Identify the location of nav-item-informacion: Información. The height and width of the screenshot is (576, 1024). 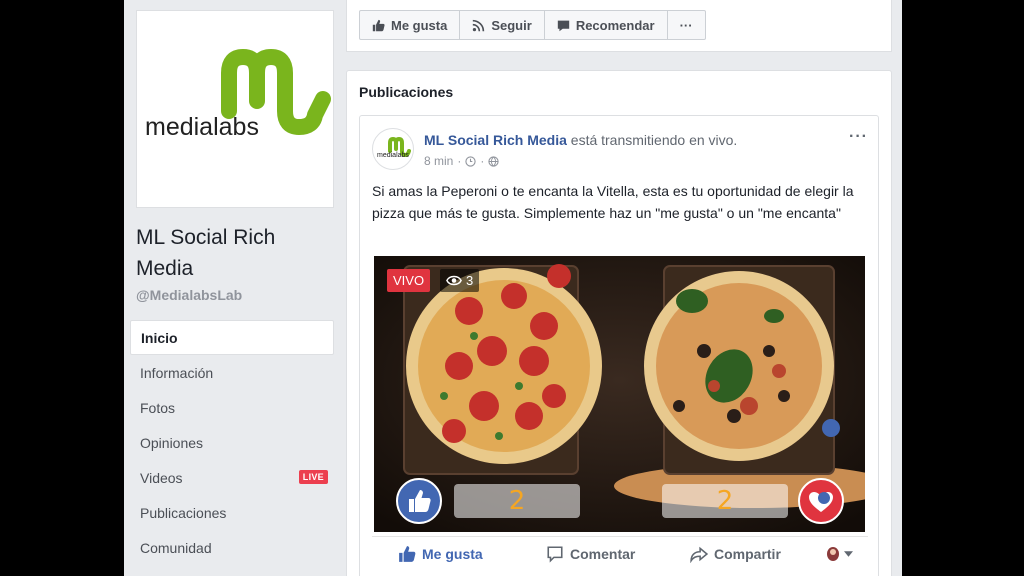
(232, 372).